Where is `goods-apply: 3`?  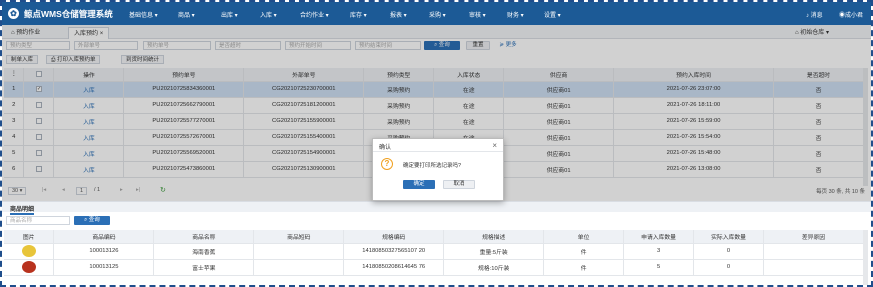 goods-apply: 3 is located at coordinates (659, 251).